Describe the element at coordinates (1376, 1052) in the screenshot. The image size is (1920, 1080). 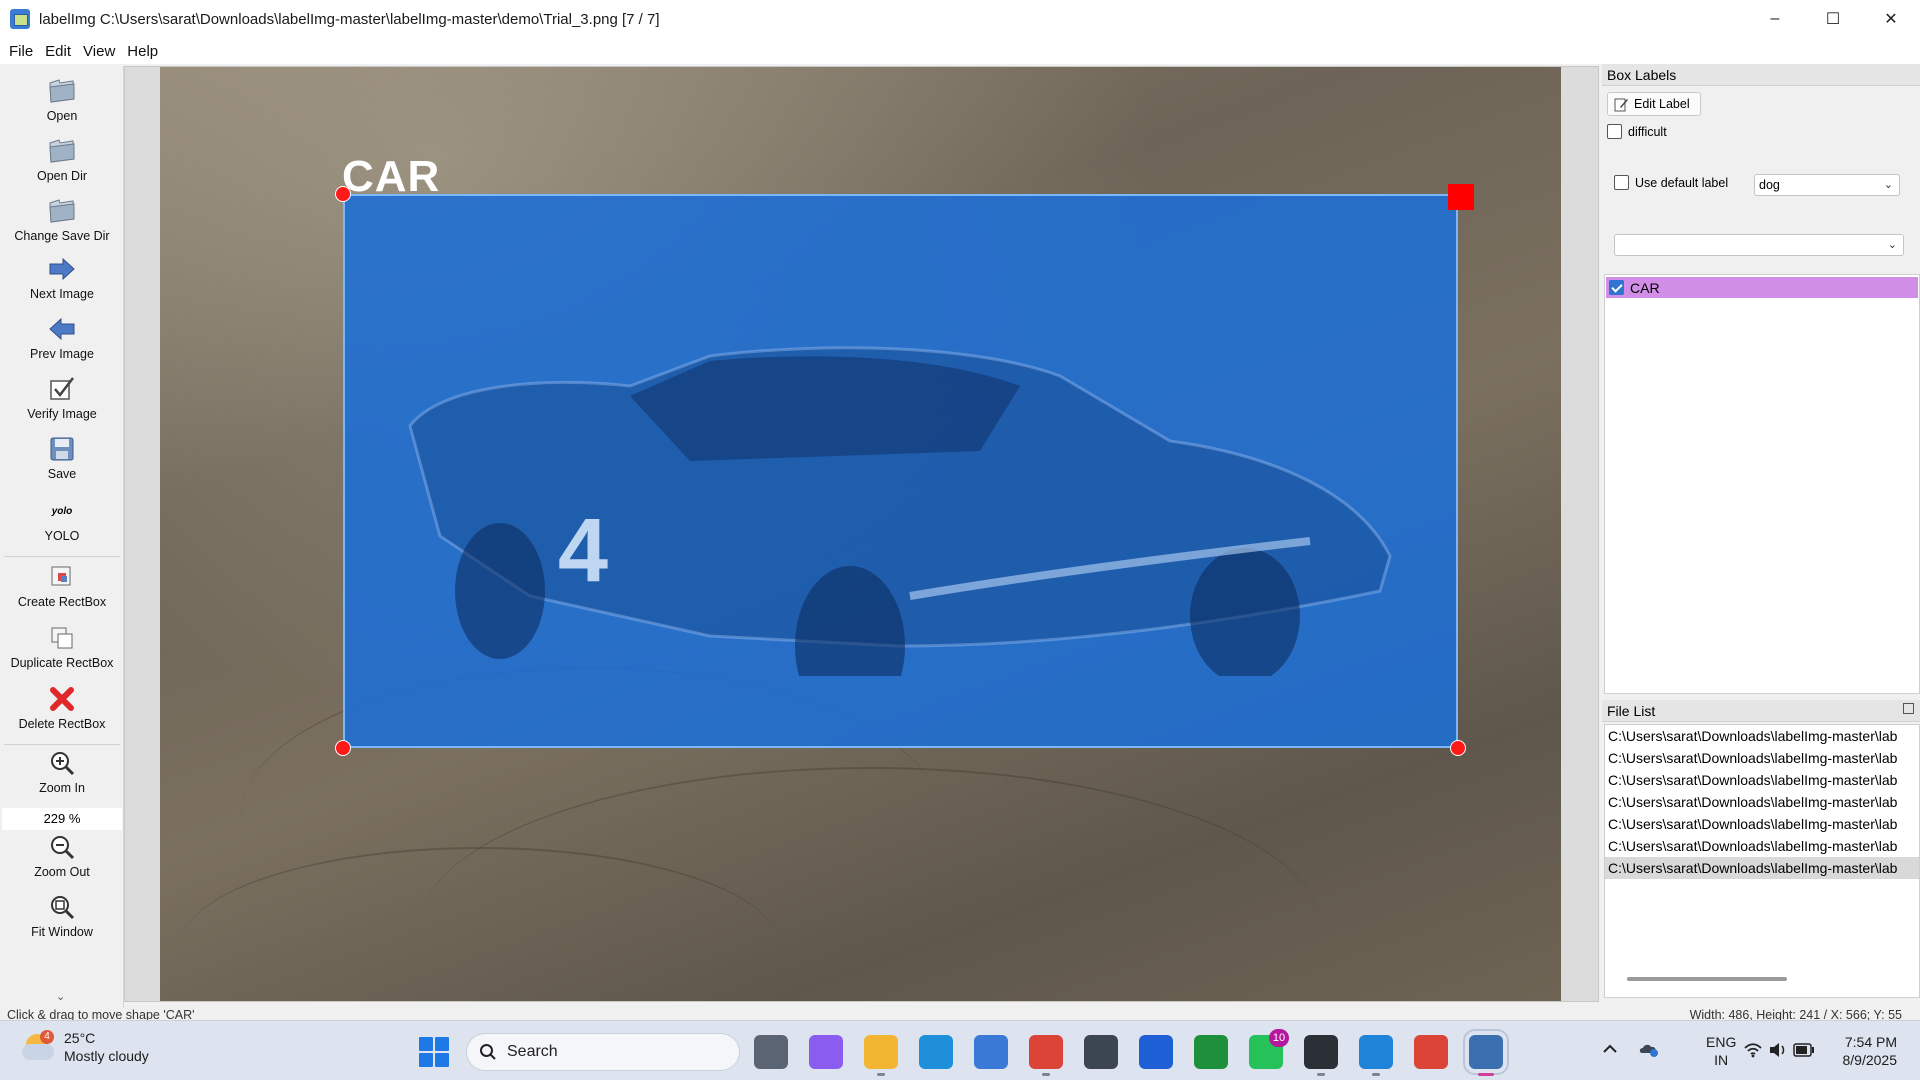
I see `vscode-icon` at that location.